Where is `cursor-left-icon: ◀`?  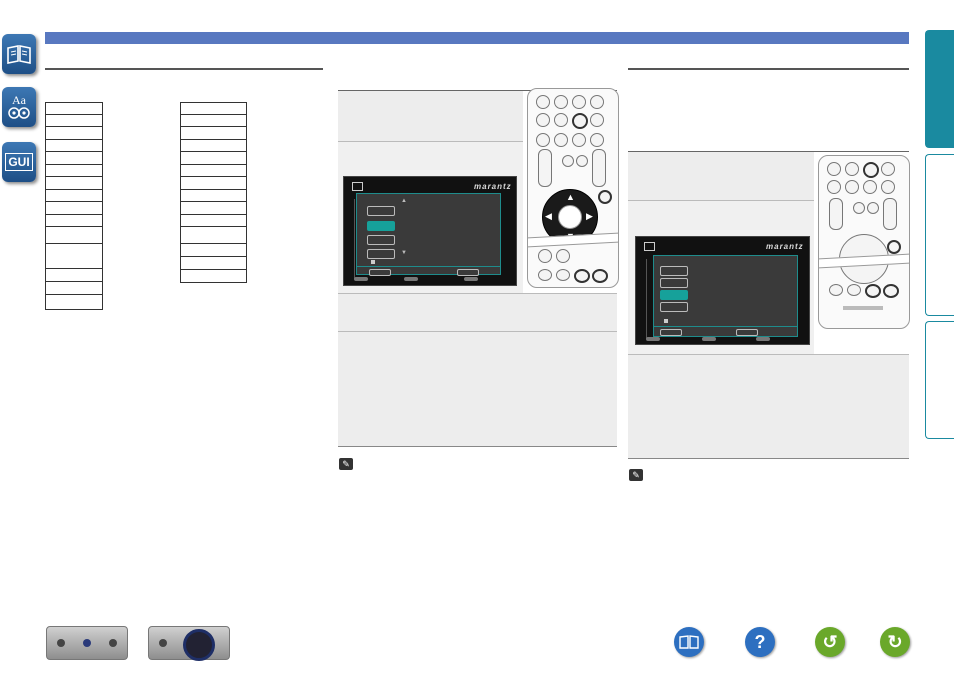 cursor-left-icon: ◀ is located at coordinates (548, 216).